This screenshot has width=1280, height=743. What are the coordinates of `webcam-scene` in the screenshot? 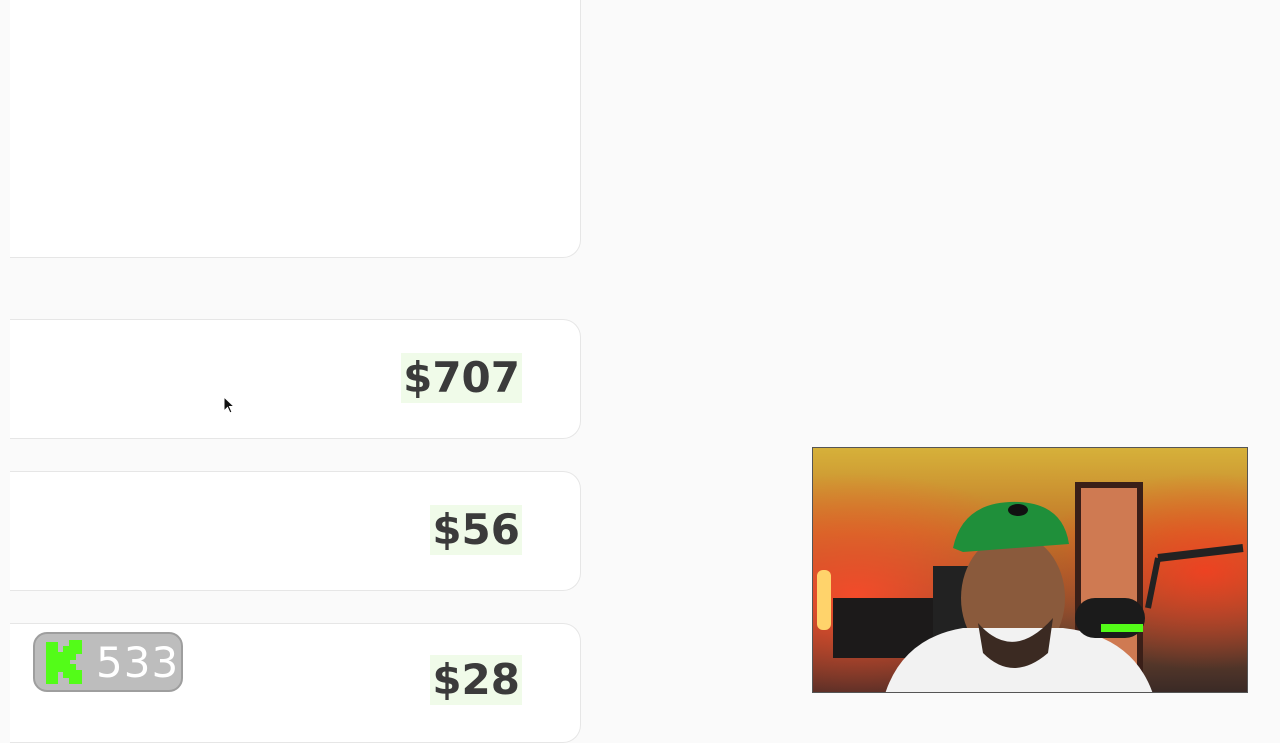 It's located at (1030, 570).